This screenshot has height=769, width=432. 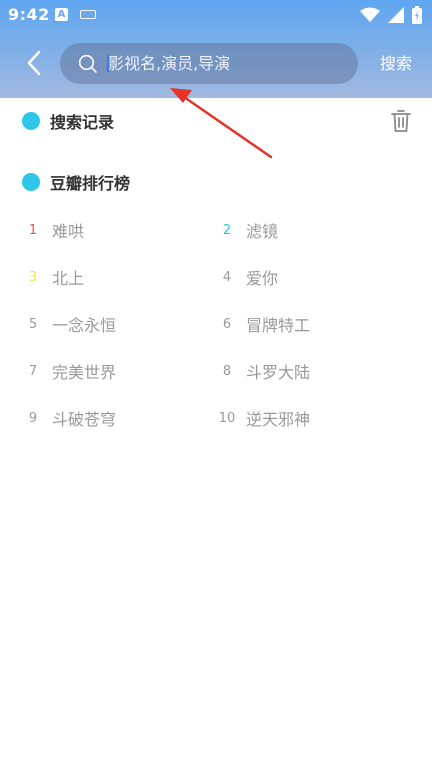 I want to click on rank-title: 难哄, so click(x=68, y=231).